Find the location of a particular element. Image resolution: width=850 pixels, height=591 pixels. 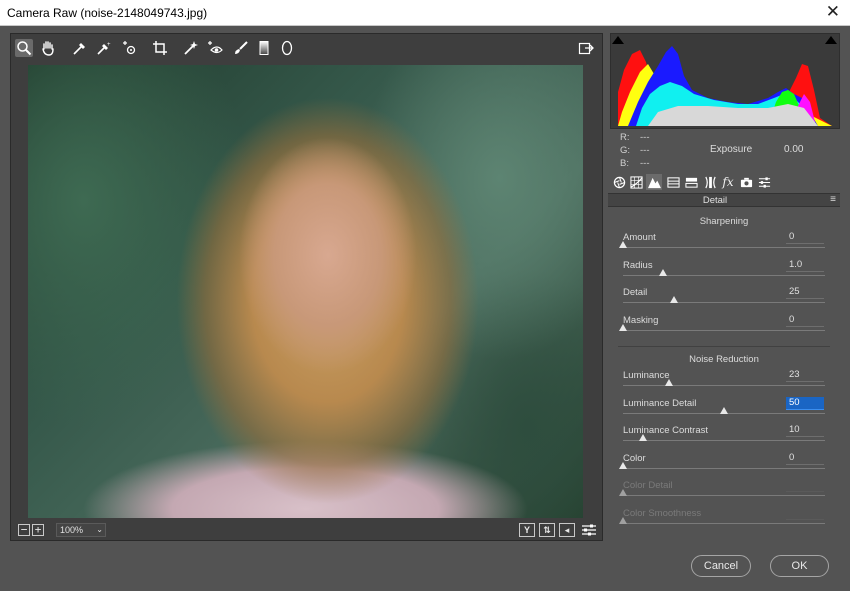

hand-tool-icon is located at coordinates (48, 48).